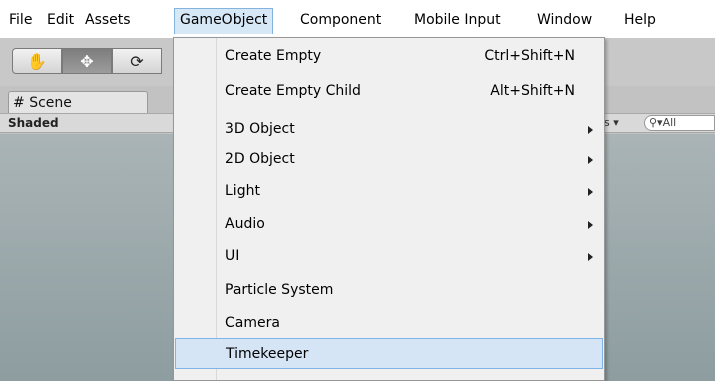  Describe the element at coordinates (19, 103) in the screenshot. I see `scene-icon: #` at that location.